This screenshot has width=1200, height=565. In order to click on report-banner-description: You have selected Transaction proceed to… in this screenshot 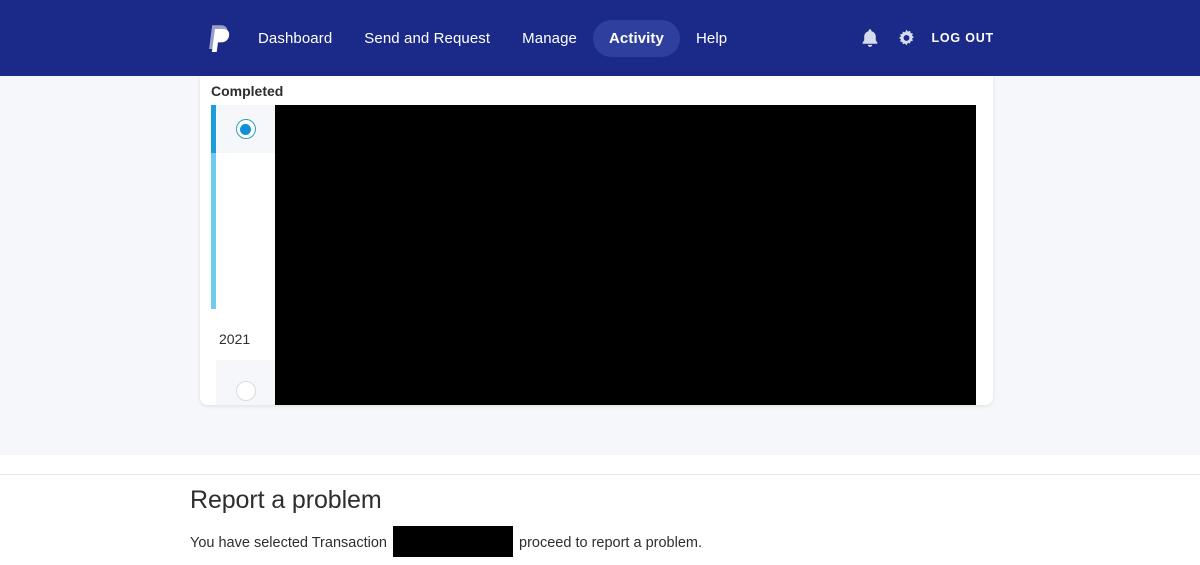, I will do `click(446, 541)`.